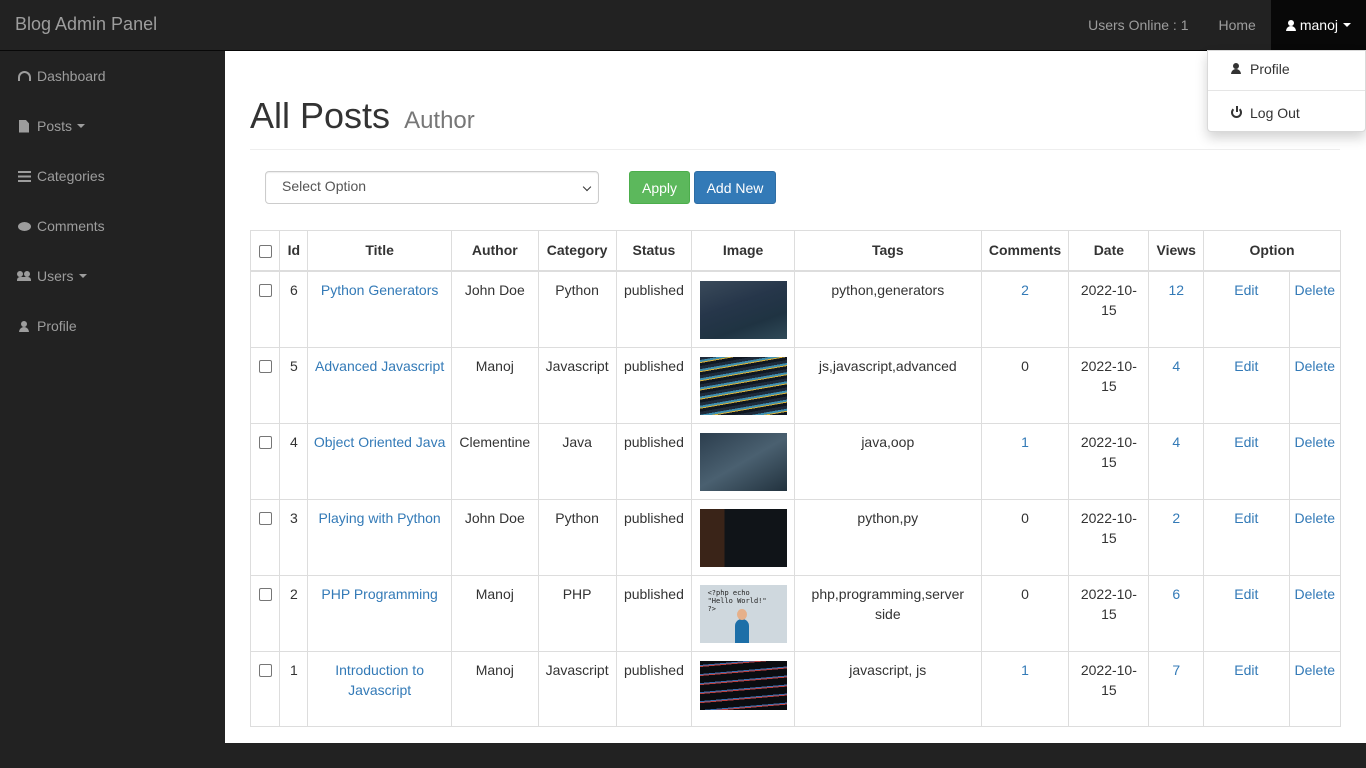 This screenshot has height=768, width=1366. What do you see at coordinates (55, 276) in the screenshot?
I see `sidebar-item-label: Users` at bounding box center [55, 276].